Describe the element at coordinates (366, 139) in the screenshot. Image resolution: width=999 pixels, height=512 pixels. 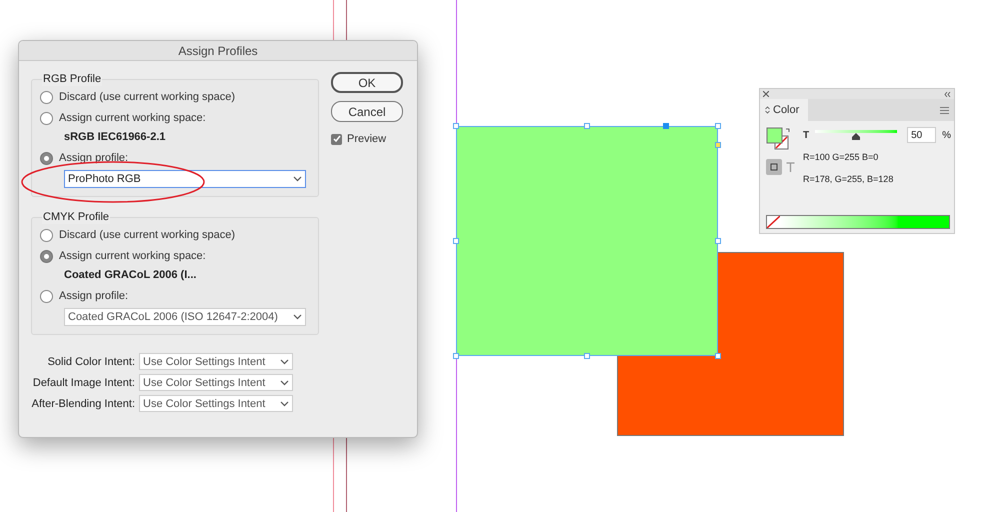
I see `checkbox-label: Preview` at that location.